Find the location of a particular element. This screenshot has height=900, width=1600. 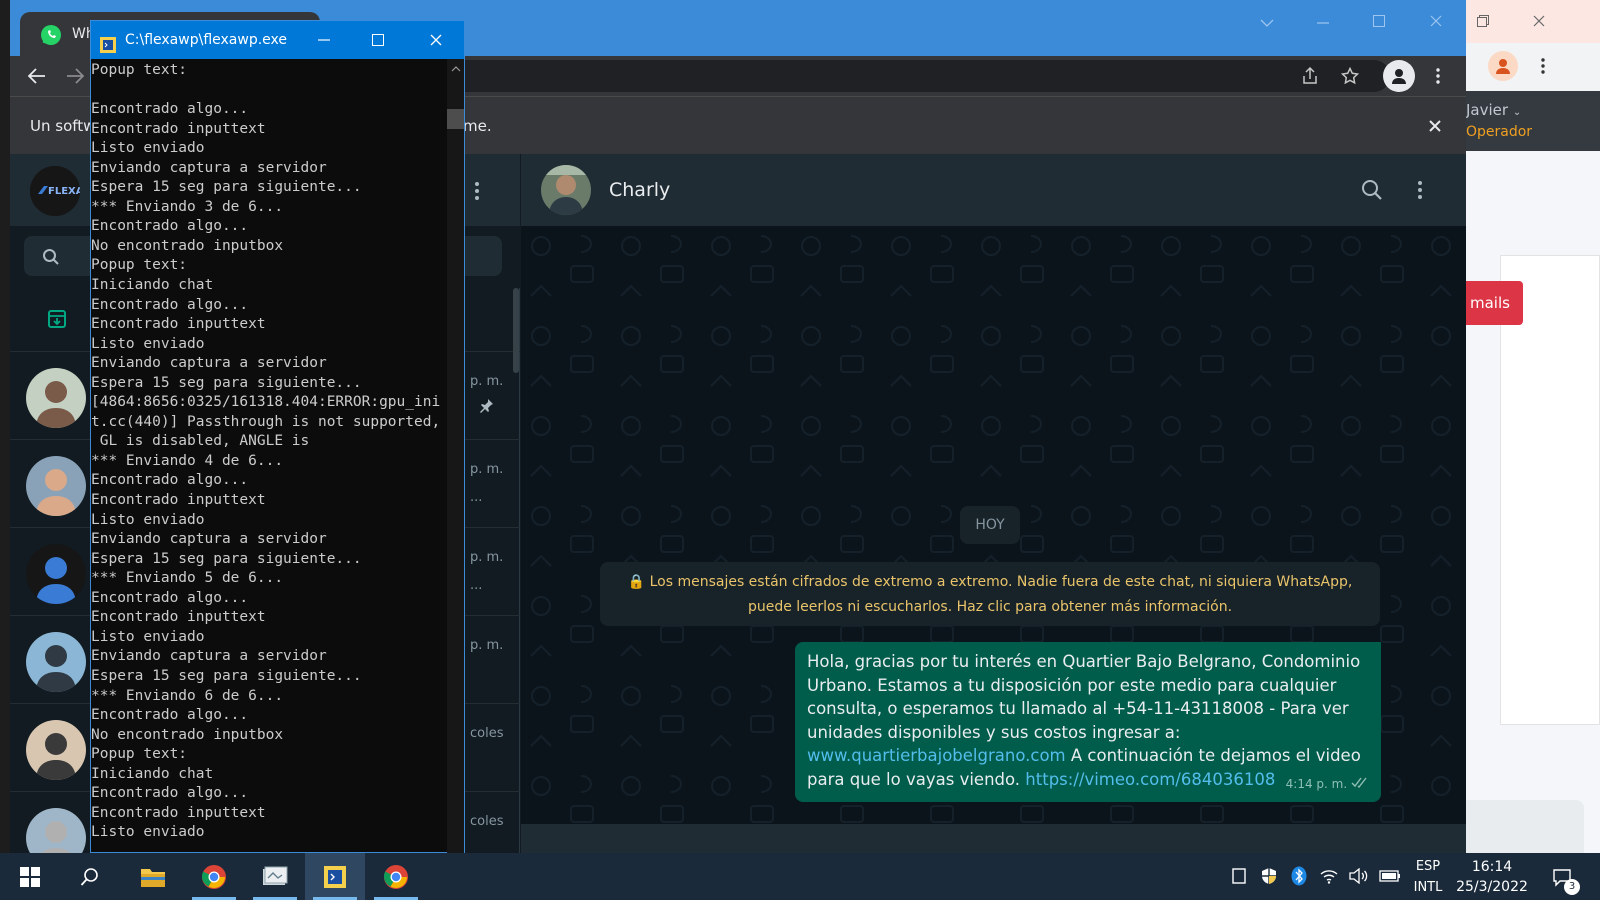

tray-tablet-icon is located at coordinates (1239, 876).